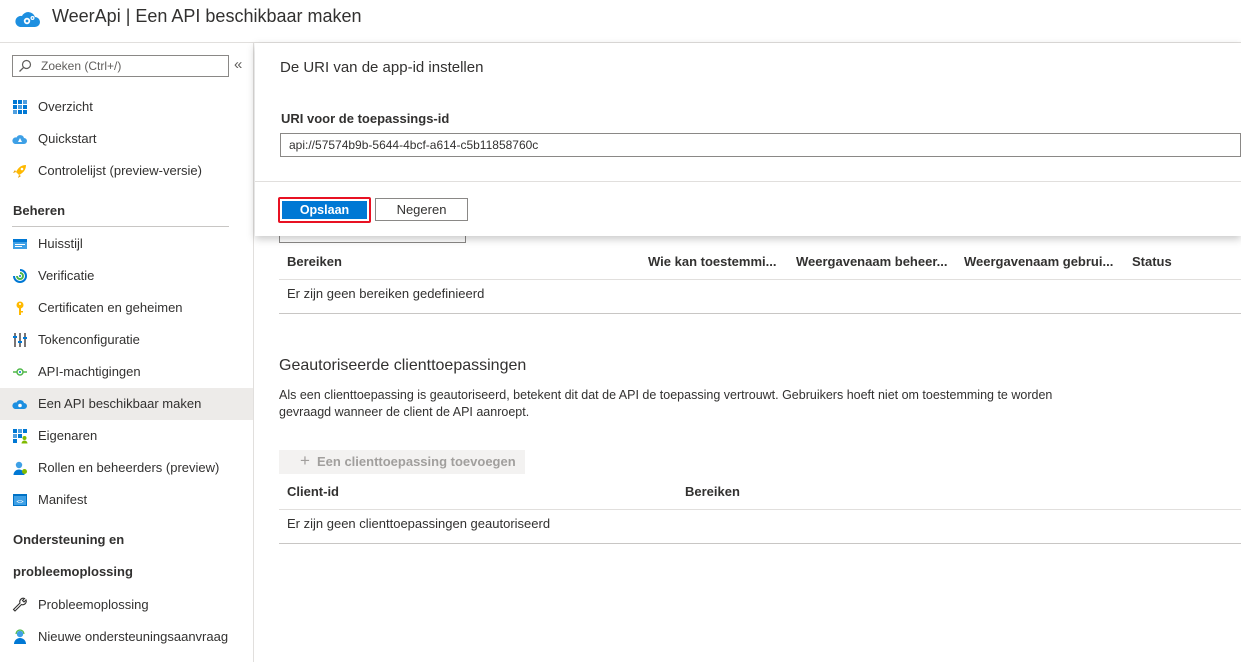 This screenshot has width=1241, height=662. I want to click on sidebar-item-rollen-en-beheerders: Rollen en beheerders (preview), so click(126, 468).